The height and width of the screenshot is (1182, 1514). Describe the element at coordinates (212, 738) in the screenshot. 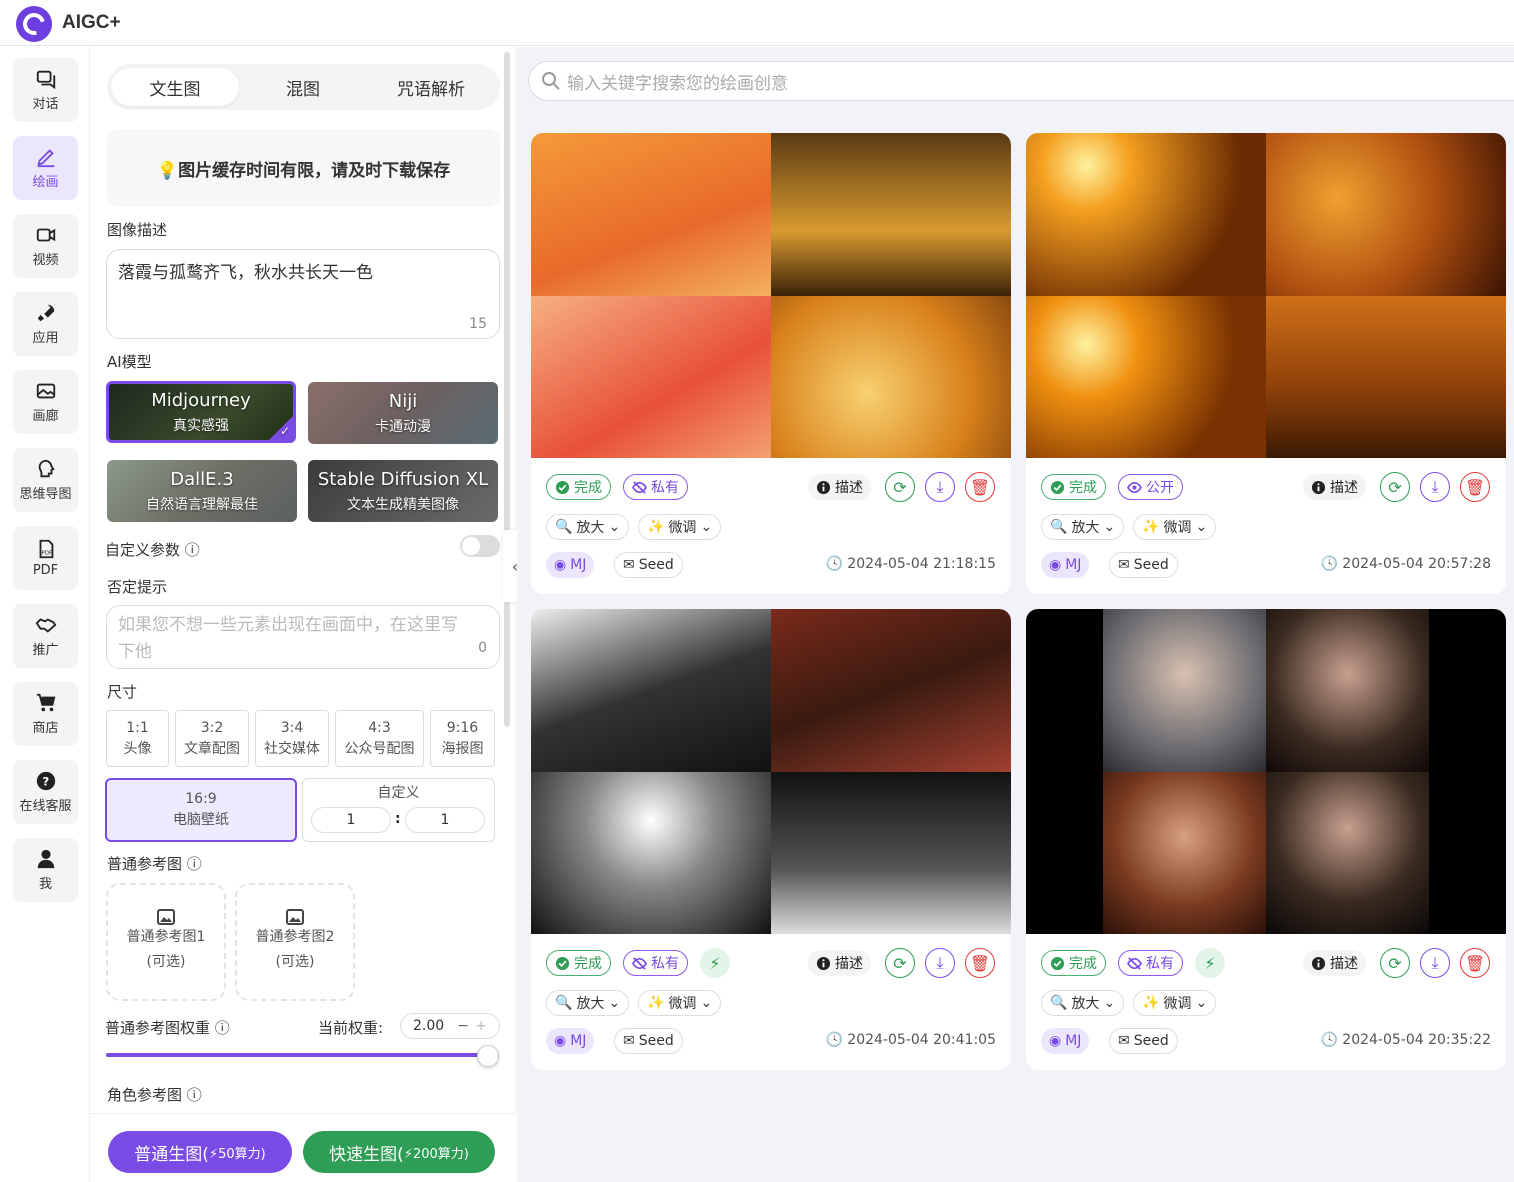

I see `size-3-2: 3:2 文章配图` at that location.